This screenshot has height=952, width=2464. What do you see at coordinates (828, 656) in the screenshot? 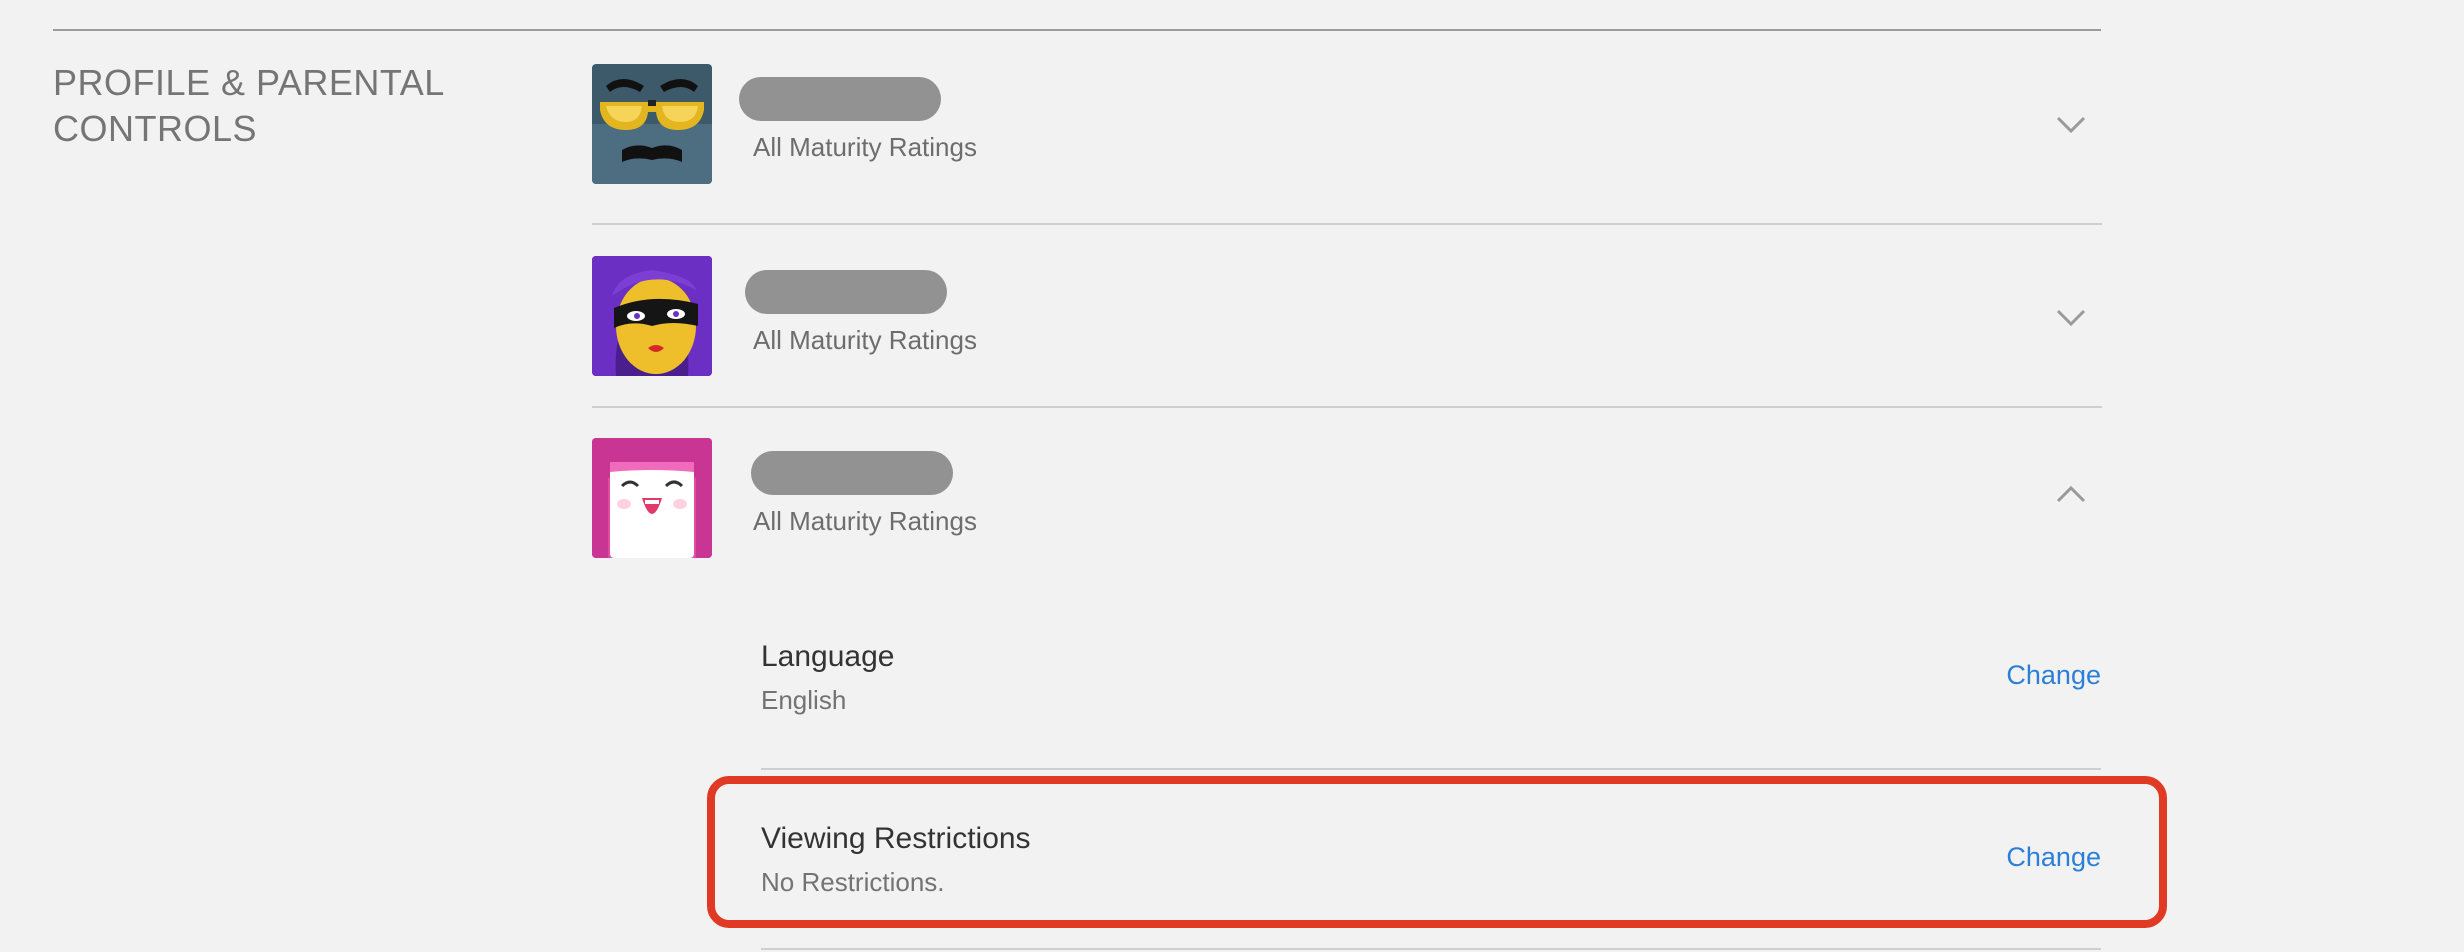
I see `setting-label: Language` at bounding box center [828, 656].